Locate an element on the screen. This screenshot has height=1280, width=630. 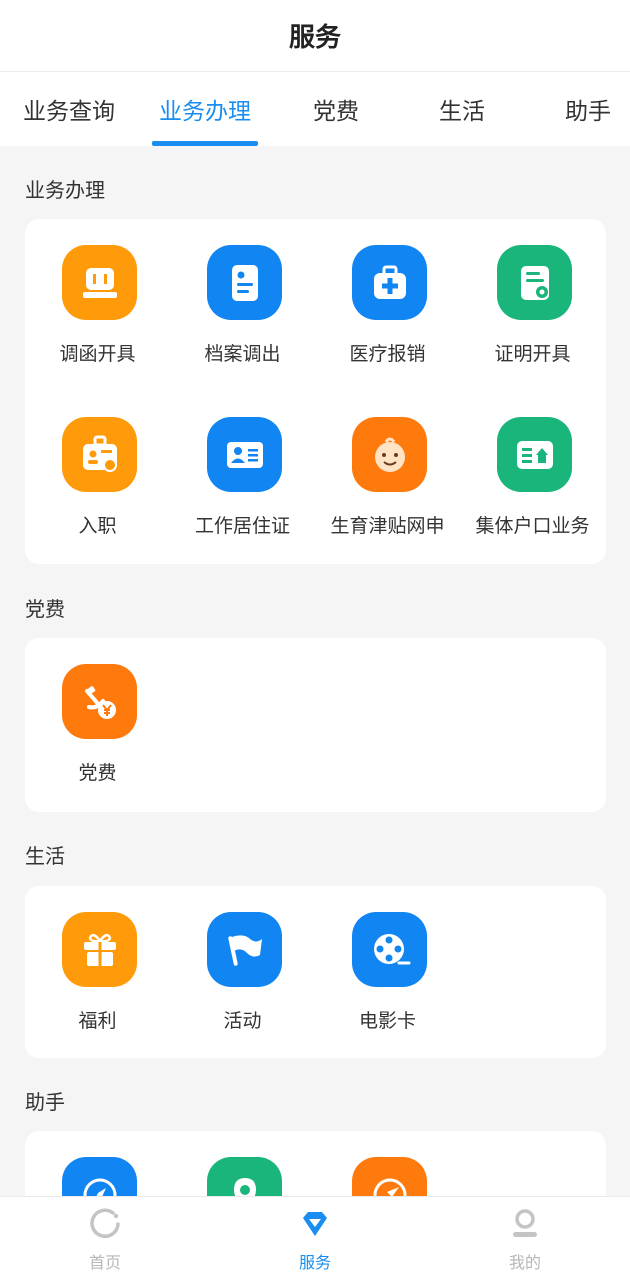
nav-label: 首页 is located at coordinates (104, 1262).